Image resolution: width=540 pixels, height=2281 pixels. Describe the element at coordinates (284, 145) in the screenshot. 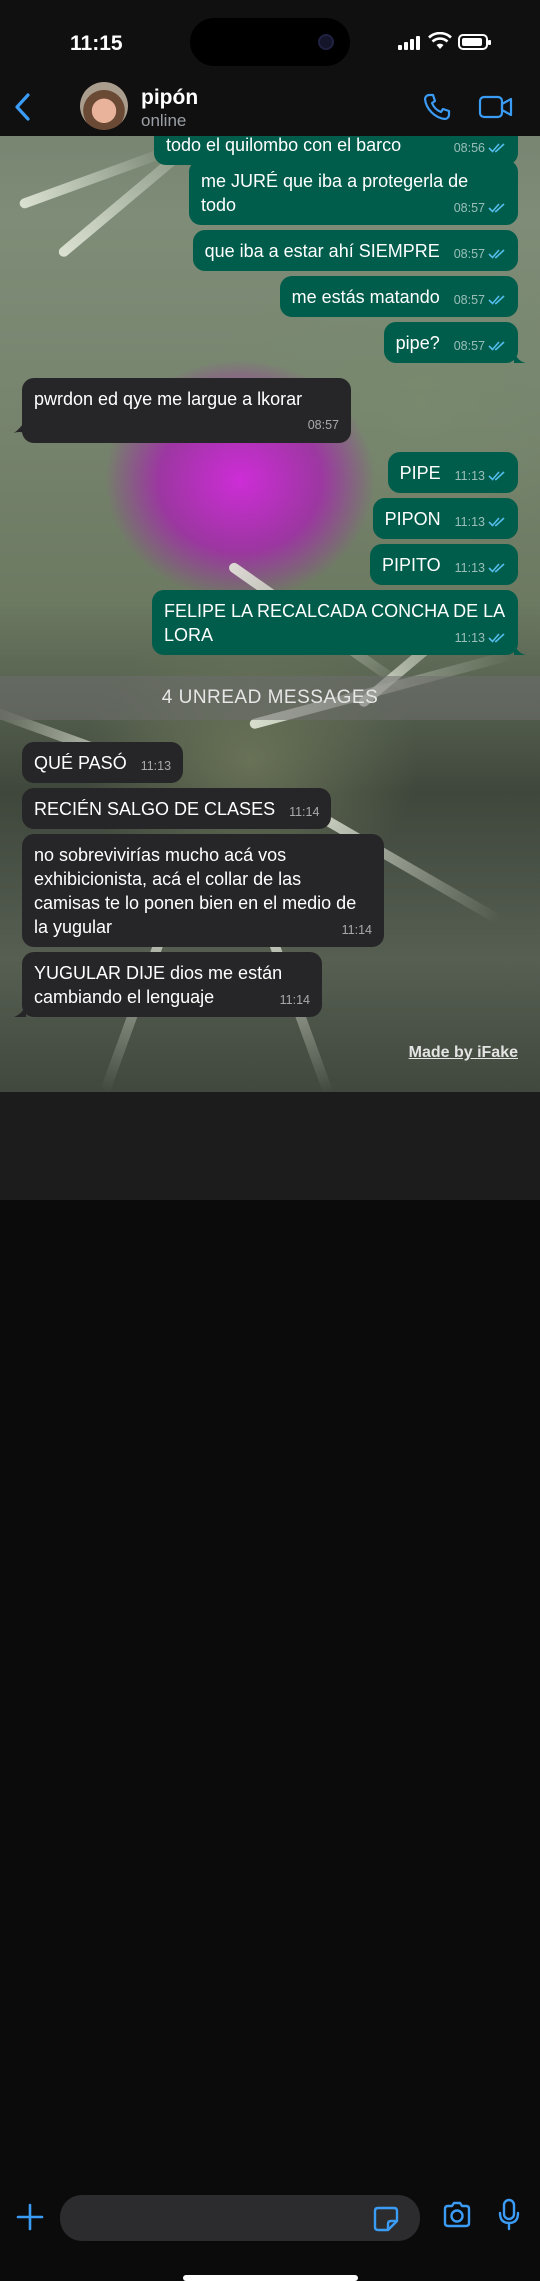

I see `message-text: todo el quilombo con el barco` at that location.